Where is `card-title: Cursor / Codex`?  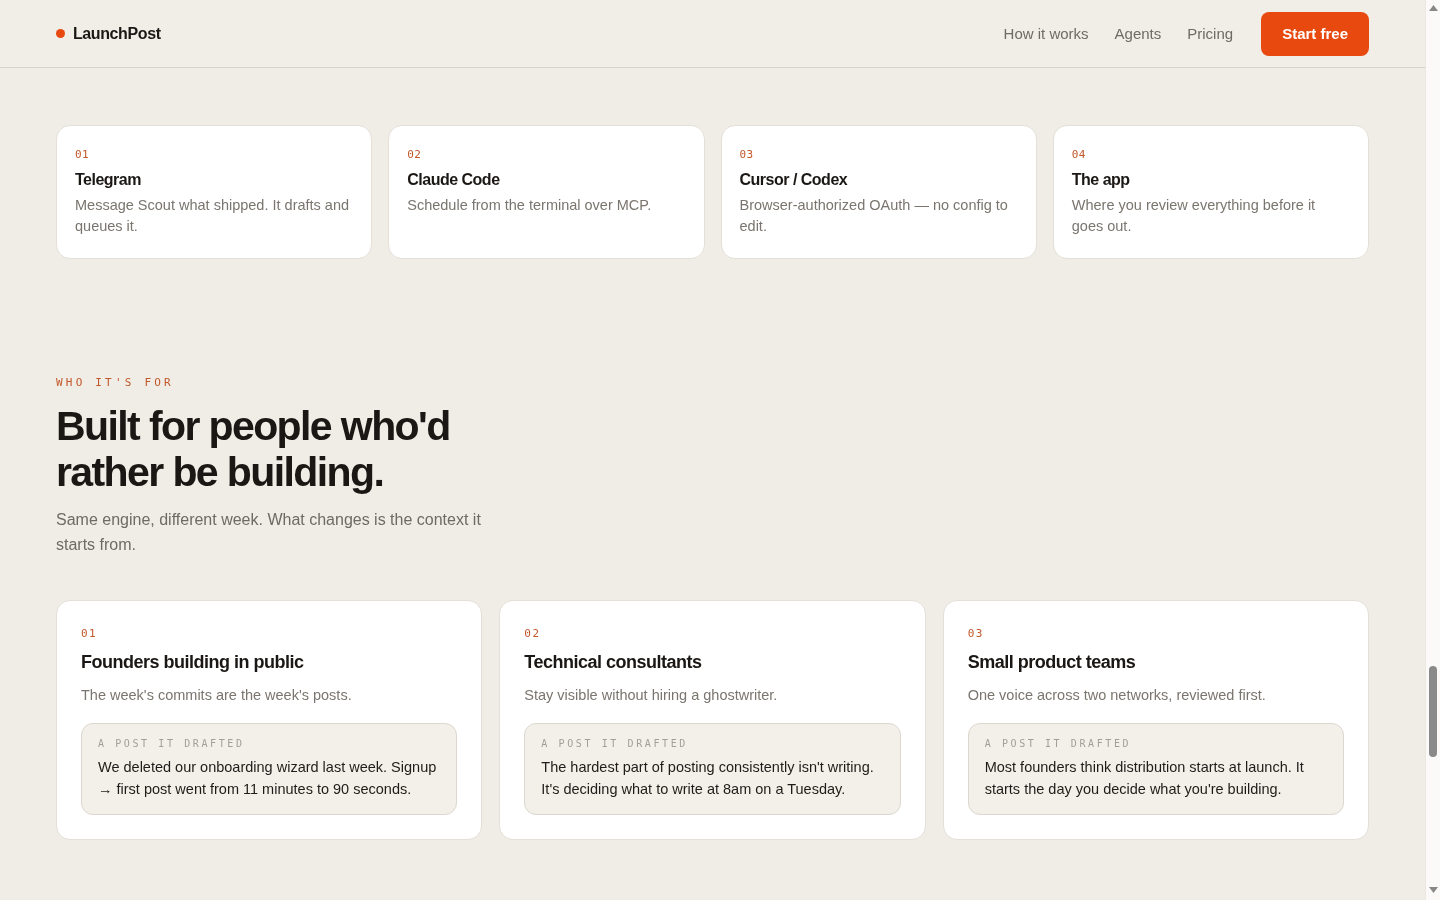 card-title: Cursor / Codex is located at coordinates (794, 180).